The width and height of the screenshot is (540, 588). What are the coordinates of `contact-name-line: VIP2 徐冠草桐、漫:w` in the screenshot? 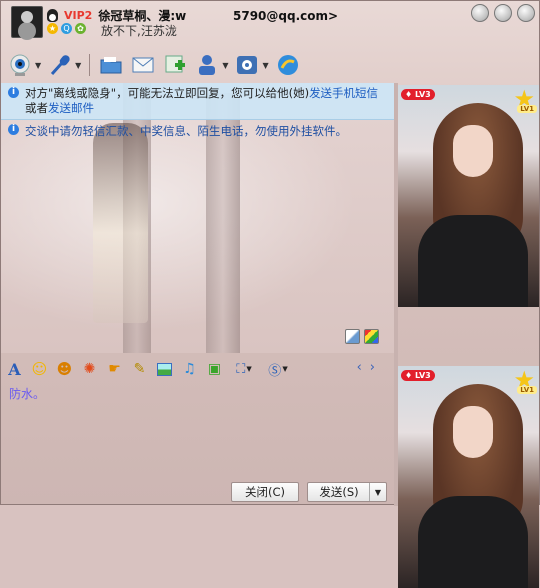 It's located at (116, 15).